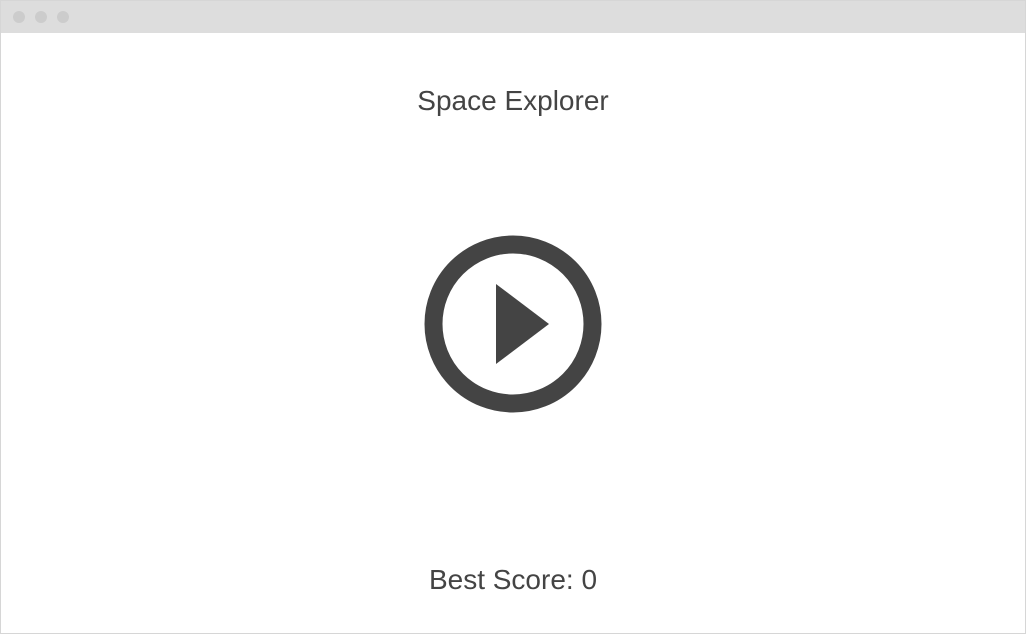  I want to click on window-minimize-button, so click(41, 17).